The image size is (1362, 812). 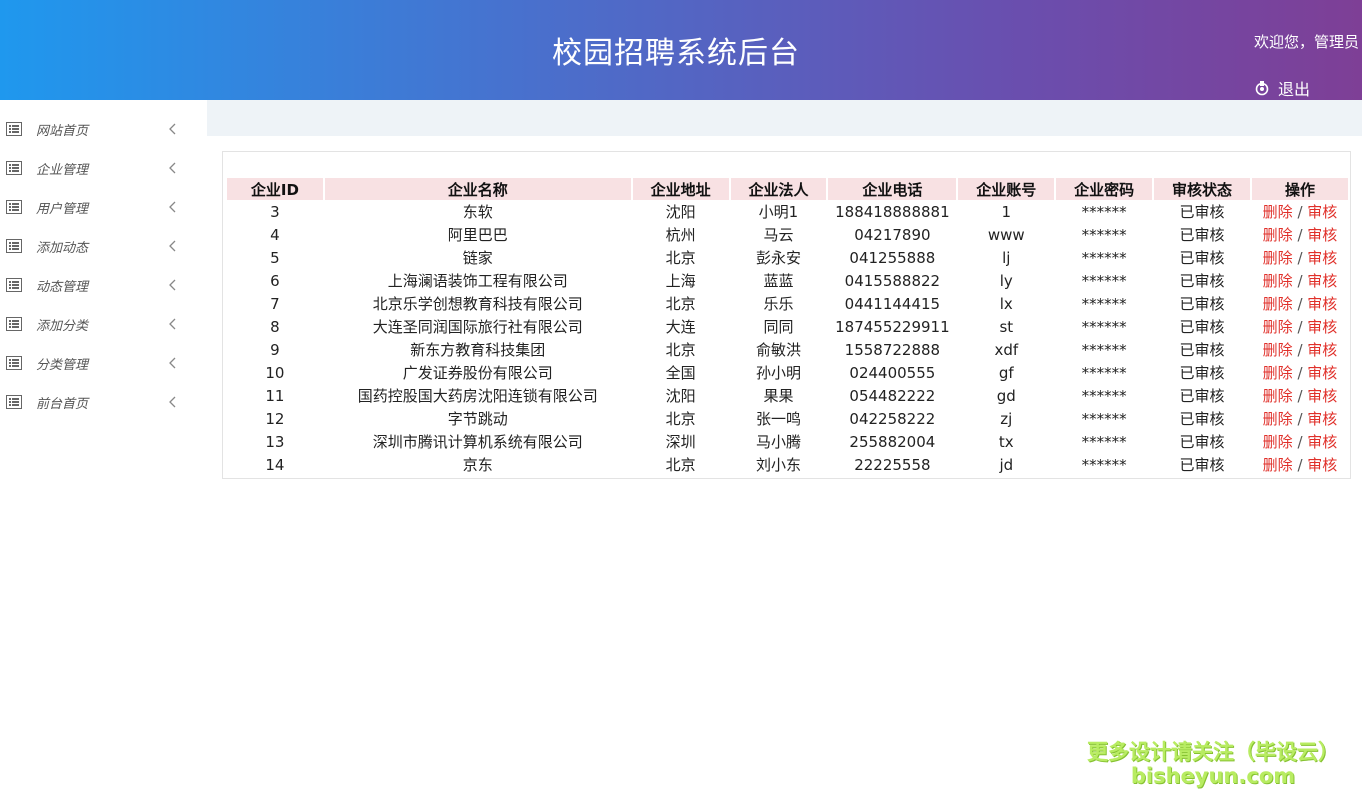 What do you see at coordinates (892, 189) in the screenshot?
I see `column-header: 企业电话` at bounding box center [892, 189].